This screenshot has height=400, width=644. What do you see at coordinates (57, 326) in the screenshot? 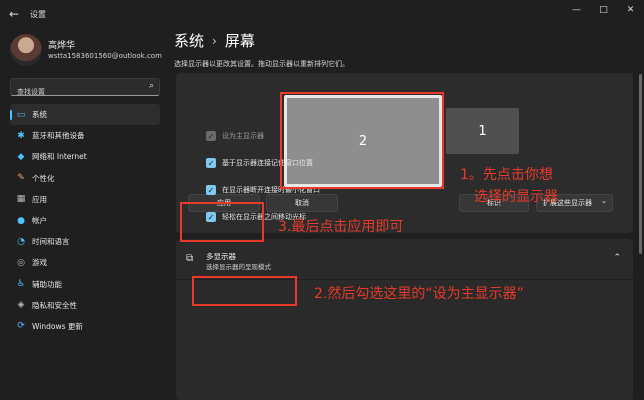
I see `sidebar-item-label: Windows 更新` at bounding box center [57, 326].